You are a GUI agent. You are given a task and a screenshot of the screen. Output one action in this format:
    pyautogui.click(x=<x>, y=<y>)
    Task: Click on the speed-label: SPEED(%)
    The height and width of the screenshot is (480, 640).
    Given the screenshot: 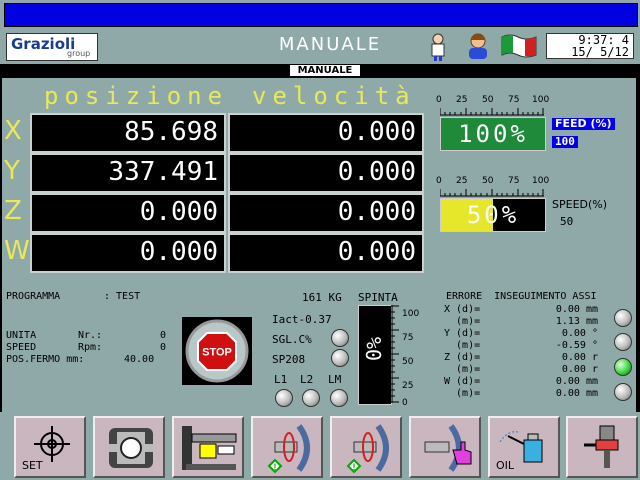 What is the action you would take?
    pyautogui.click(x=580, y=204)
    